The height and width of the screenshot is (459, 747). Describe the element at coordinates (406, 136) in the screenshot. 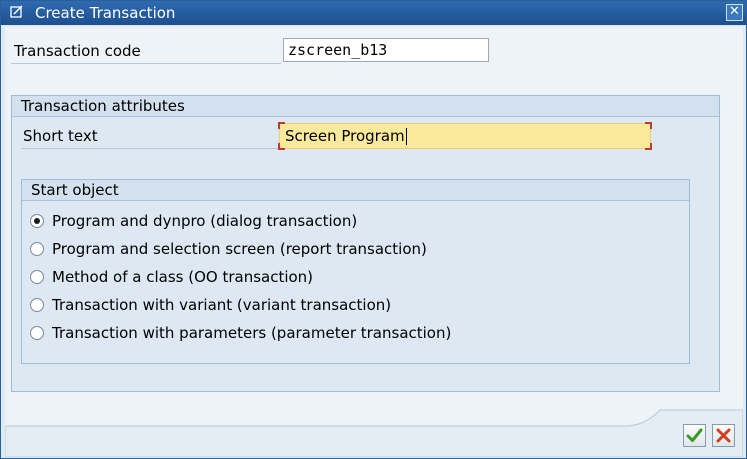

I see `text-cursor` at that location.